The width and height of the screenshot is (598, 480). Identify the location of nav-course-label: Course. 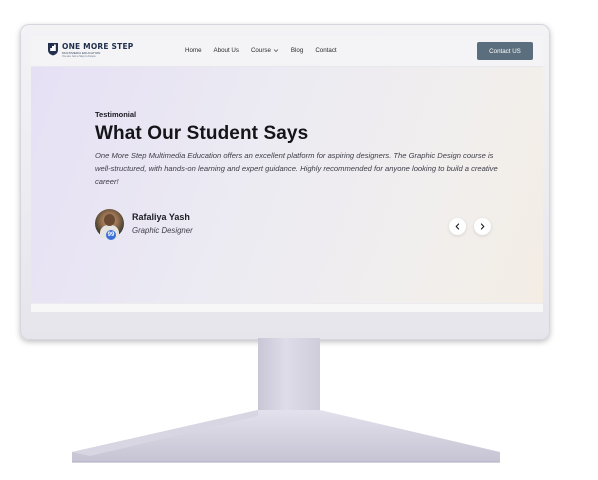
(260, 50).